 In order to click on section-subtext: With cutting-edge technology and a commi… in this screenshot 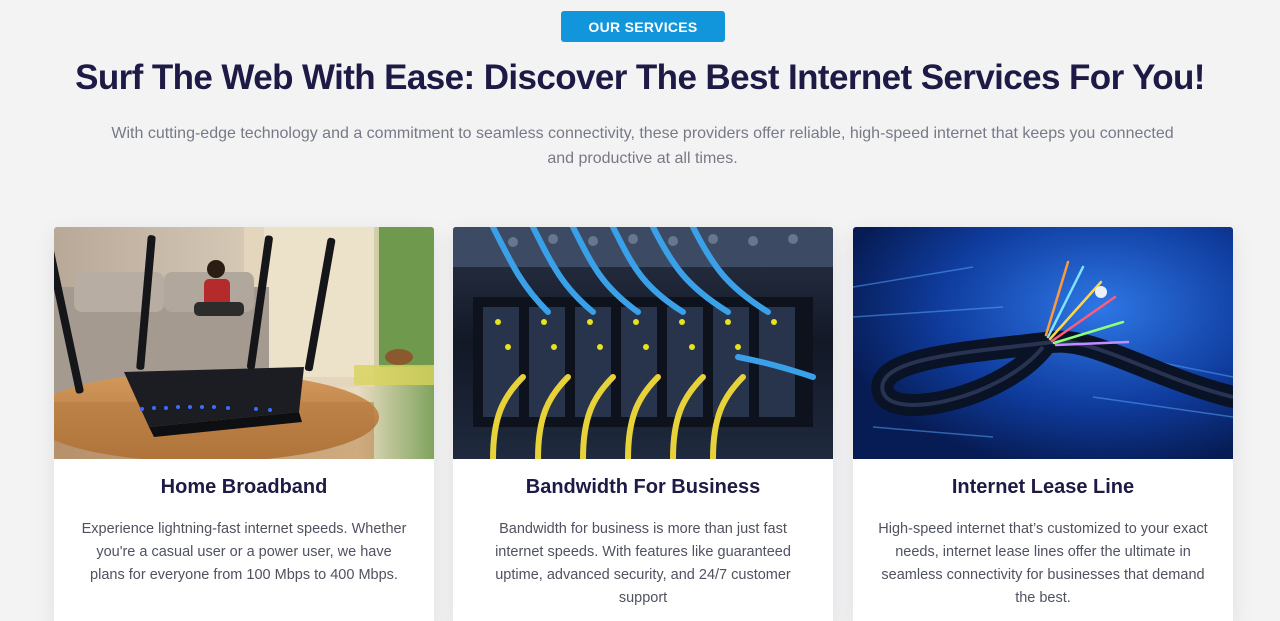, I will do `click(642, 146)`.